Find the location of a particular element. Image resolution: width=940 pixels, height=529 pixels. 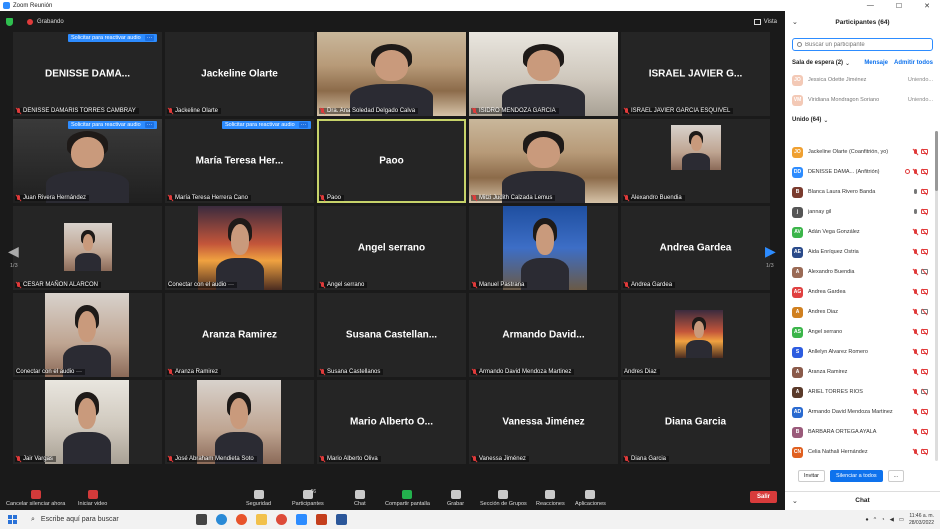

zoom-taskbar-icon is located at coordinates (301, 519).